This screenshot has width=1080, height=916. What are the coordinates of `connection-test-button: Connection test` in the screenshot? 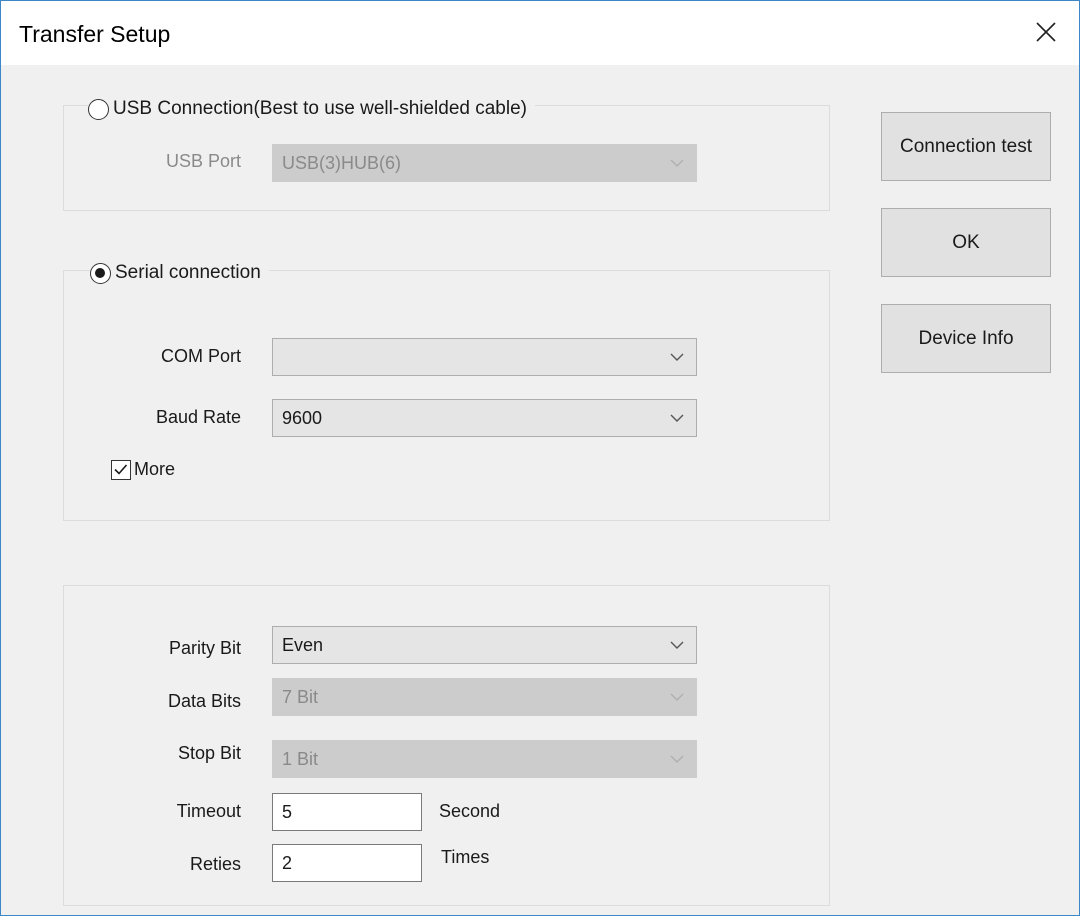 It's located at (966, 146).